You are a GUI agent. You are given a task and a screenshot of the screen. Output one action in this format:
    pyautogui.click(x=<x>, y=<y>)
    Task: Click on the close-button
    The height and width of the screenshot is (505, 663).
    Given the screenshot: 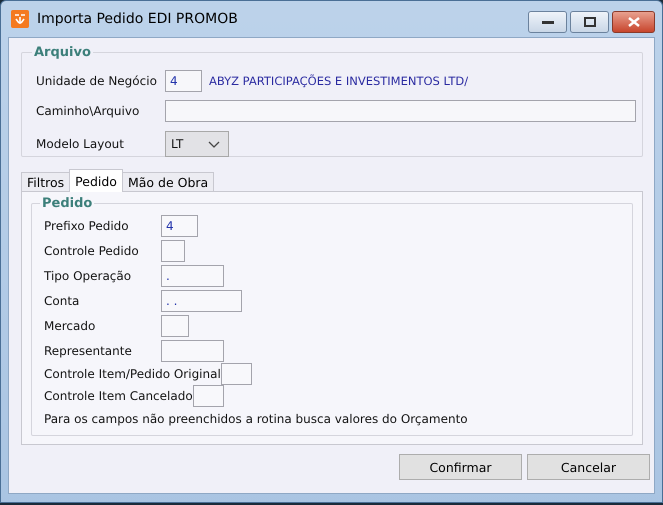 What is the action you would take?
    pyautogui.click(x=633, y=22)
    